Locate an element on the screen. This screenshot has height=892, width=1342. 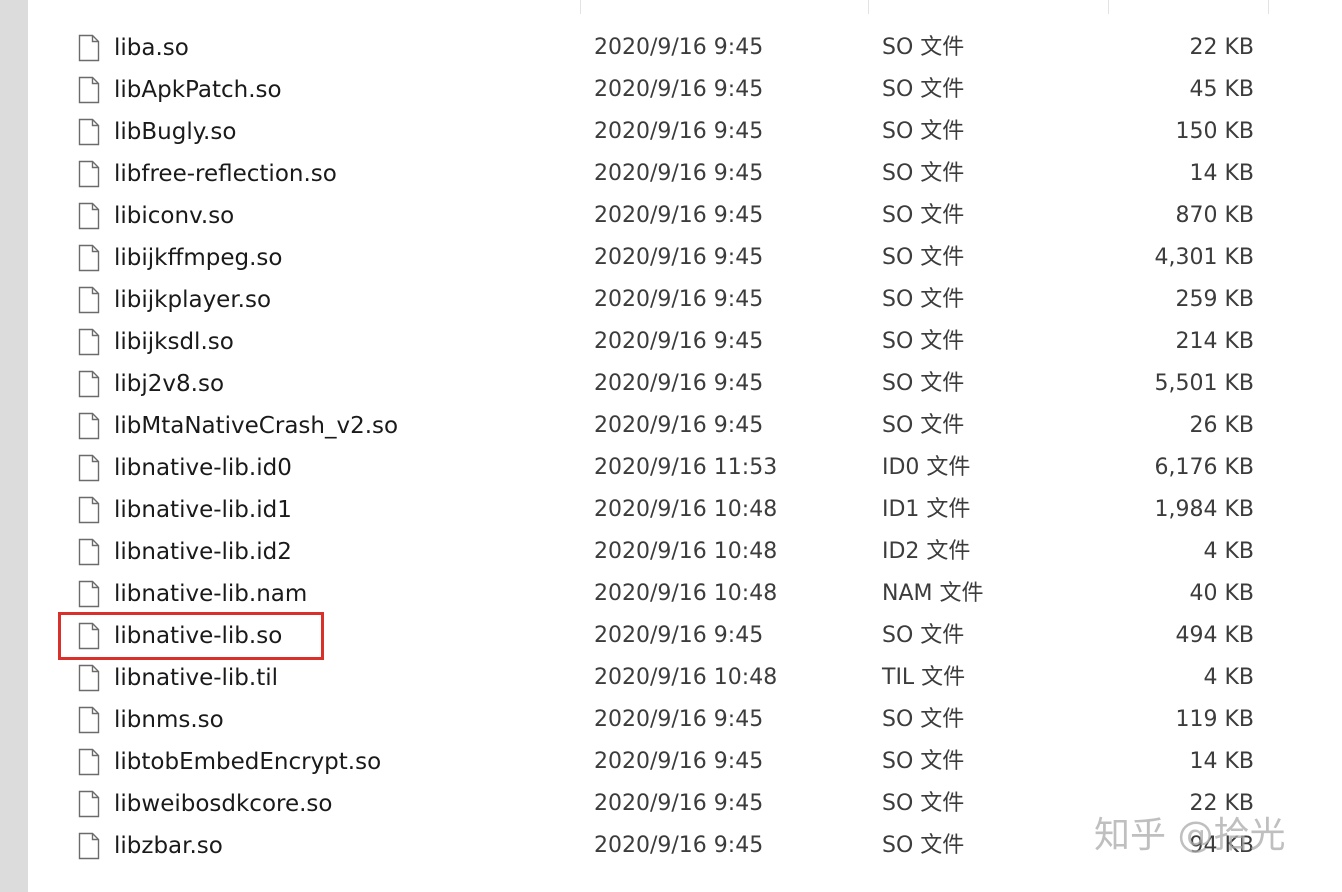
column-header-bar is located at coordinates (685, 7).